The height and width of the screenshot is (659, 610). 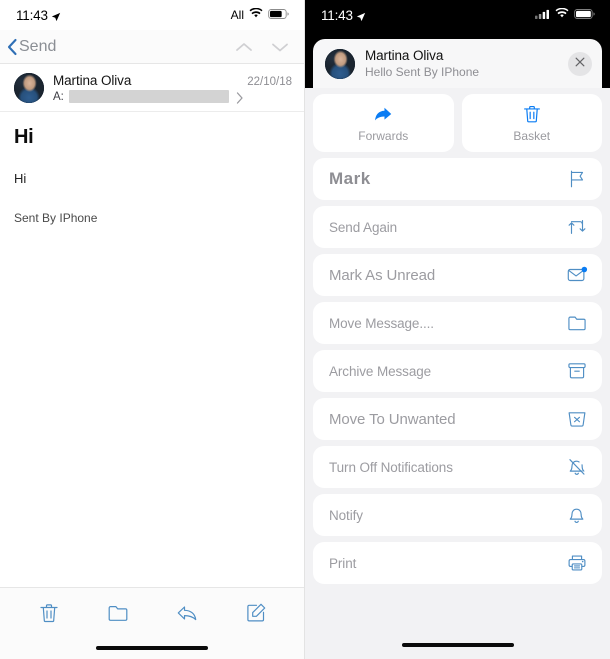 I want to click on menu-item-label: Move To Unwanted, so click(x=392, y=419).